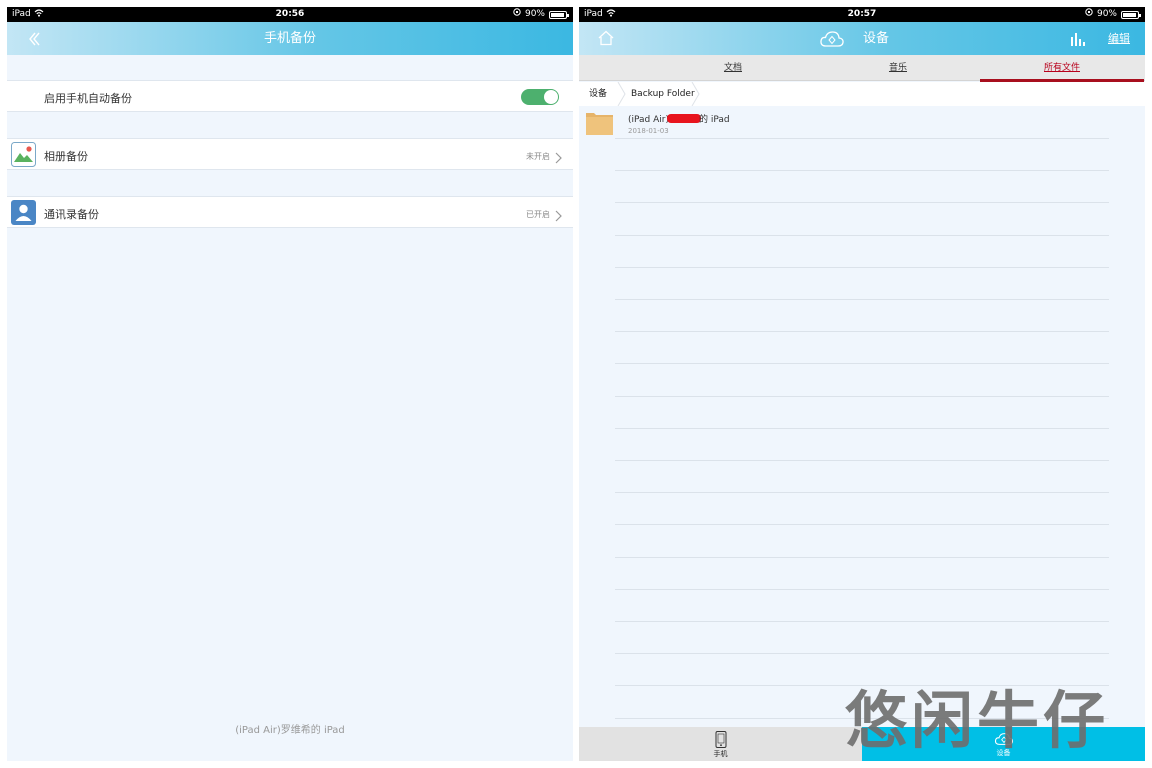 This screenshot has height=768, width=1152. Describe the element at coordinates (23, 154) in the screenshot. I see `photo-album-icon` at that location.